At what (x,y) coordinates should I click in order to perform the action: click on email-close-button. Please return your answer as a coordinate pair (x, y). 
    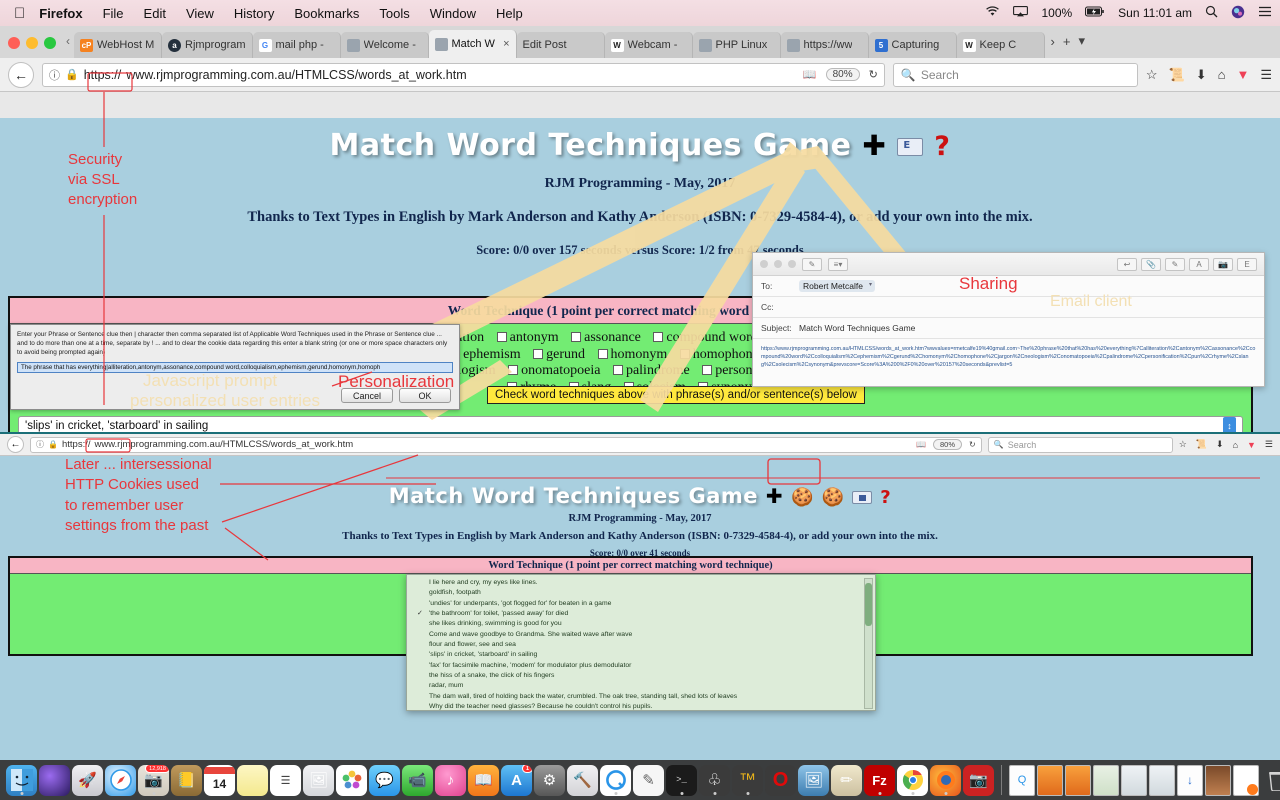
    Looking at the image, I should click on (764, 264).